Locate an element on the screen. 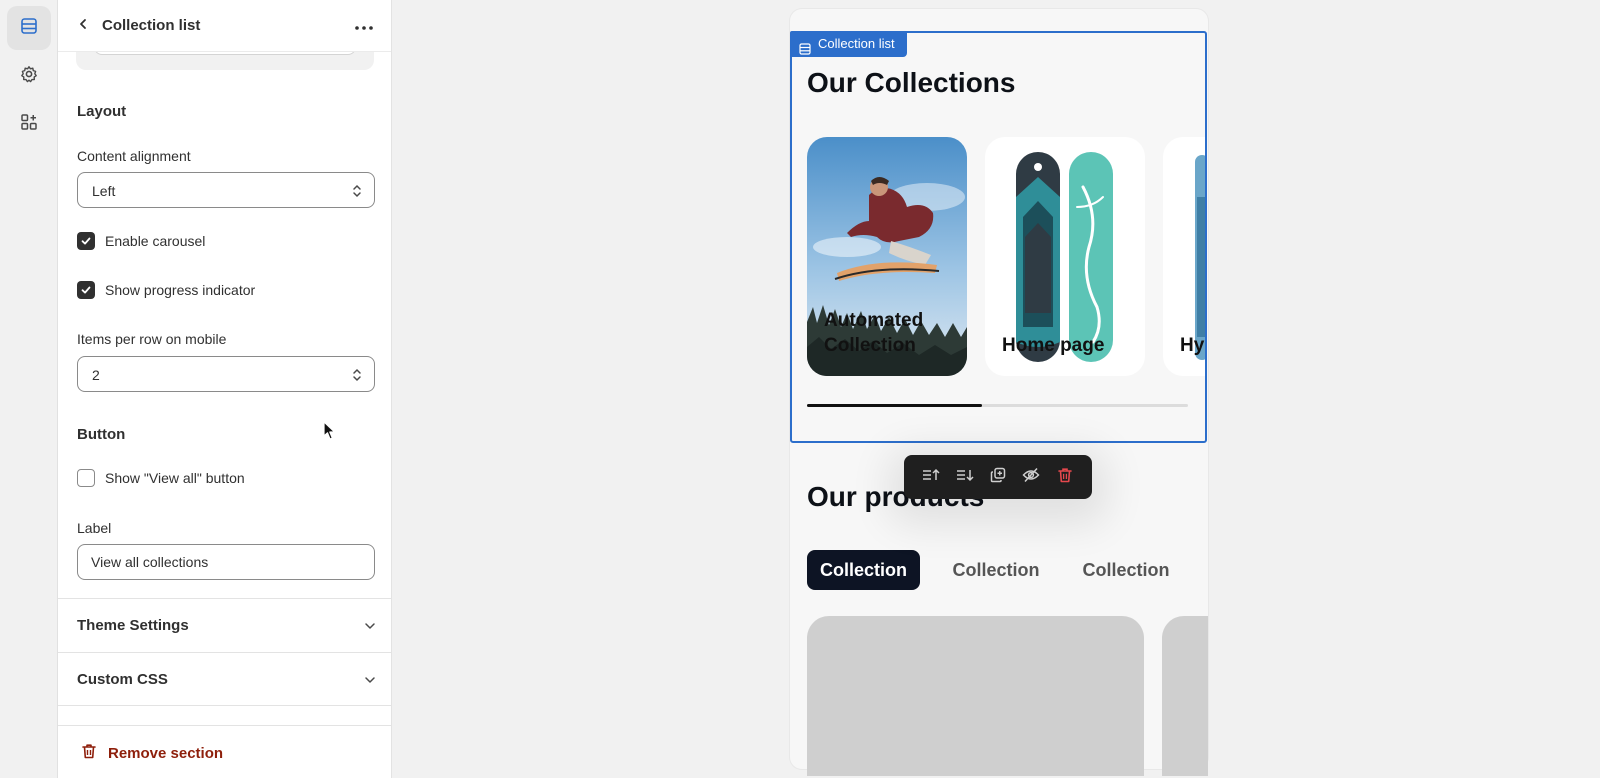  show-view-all-label: Show "View all" button is located at coordinates (175, 478).